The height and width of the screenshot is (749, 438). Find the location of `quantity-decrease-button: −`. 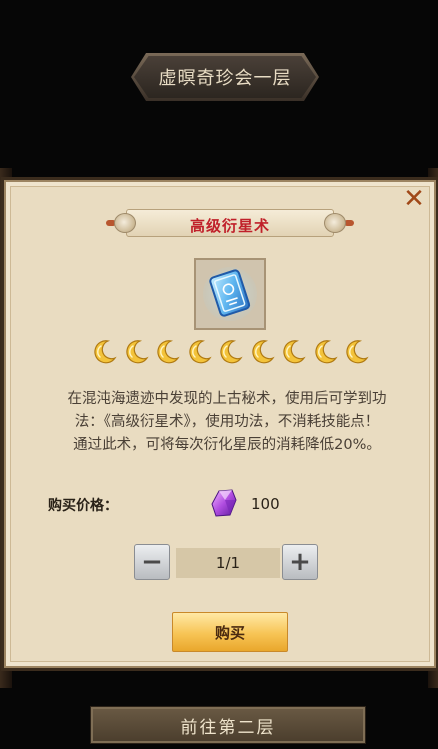

quantity-decrease-button: − is located at coordinates (152, 562).